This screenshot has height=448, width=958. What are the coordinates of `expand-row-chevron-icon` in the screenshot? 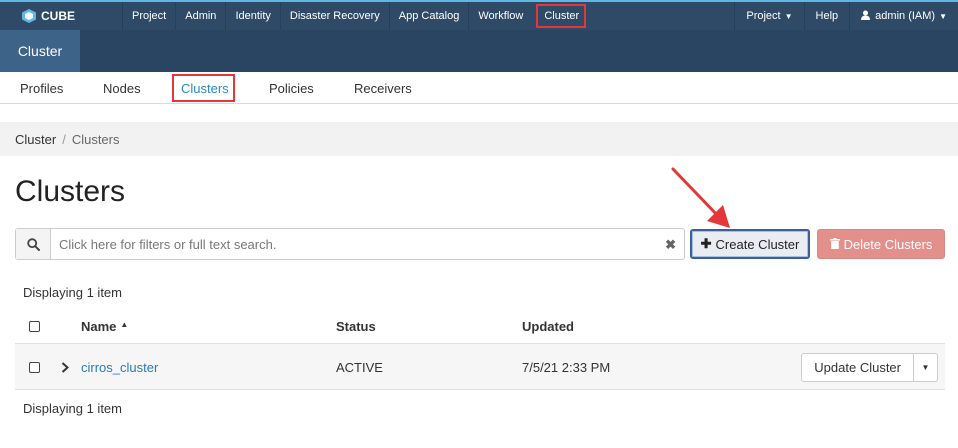 It's located at (65, 367).